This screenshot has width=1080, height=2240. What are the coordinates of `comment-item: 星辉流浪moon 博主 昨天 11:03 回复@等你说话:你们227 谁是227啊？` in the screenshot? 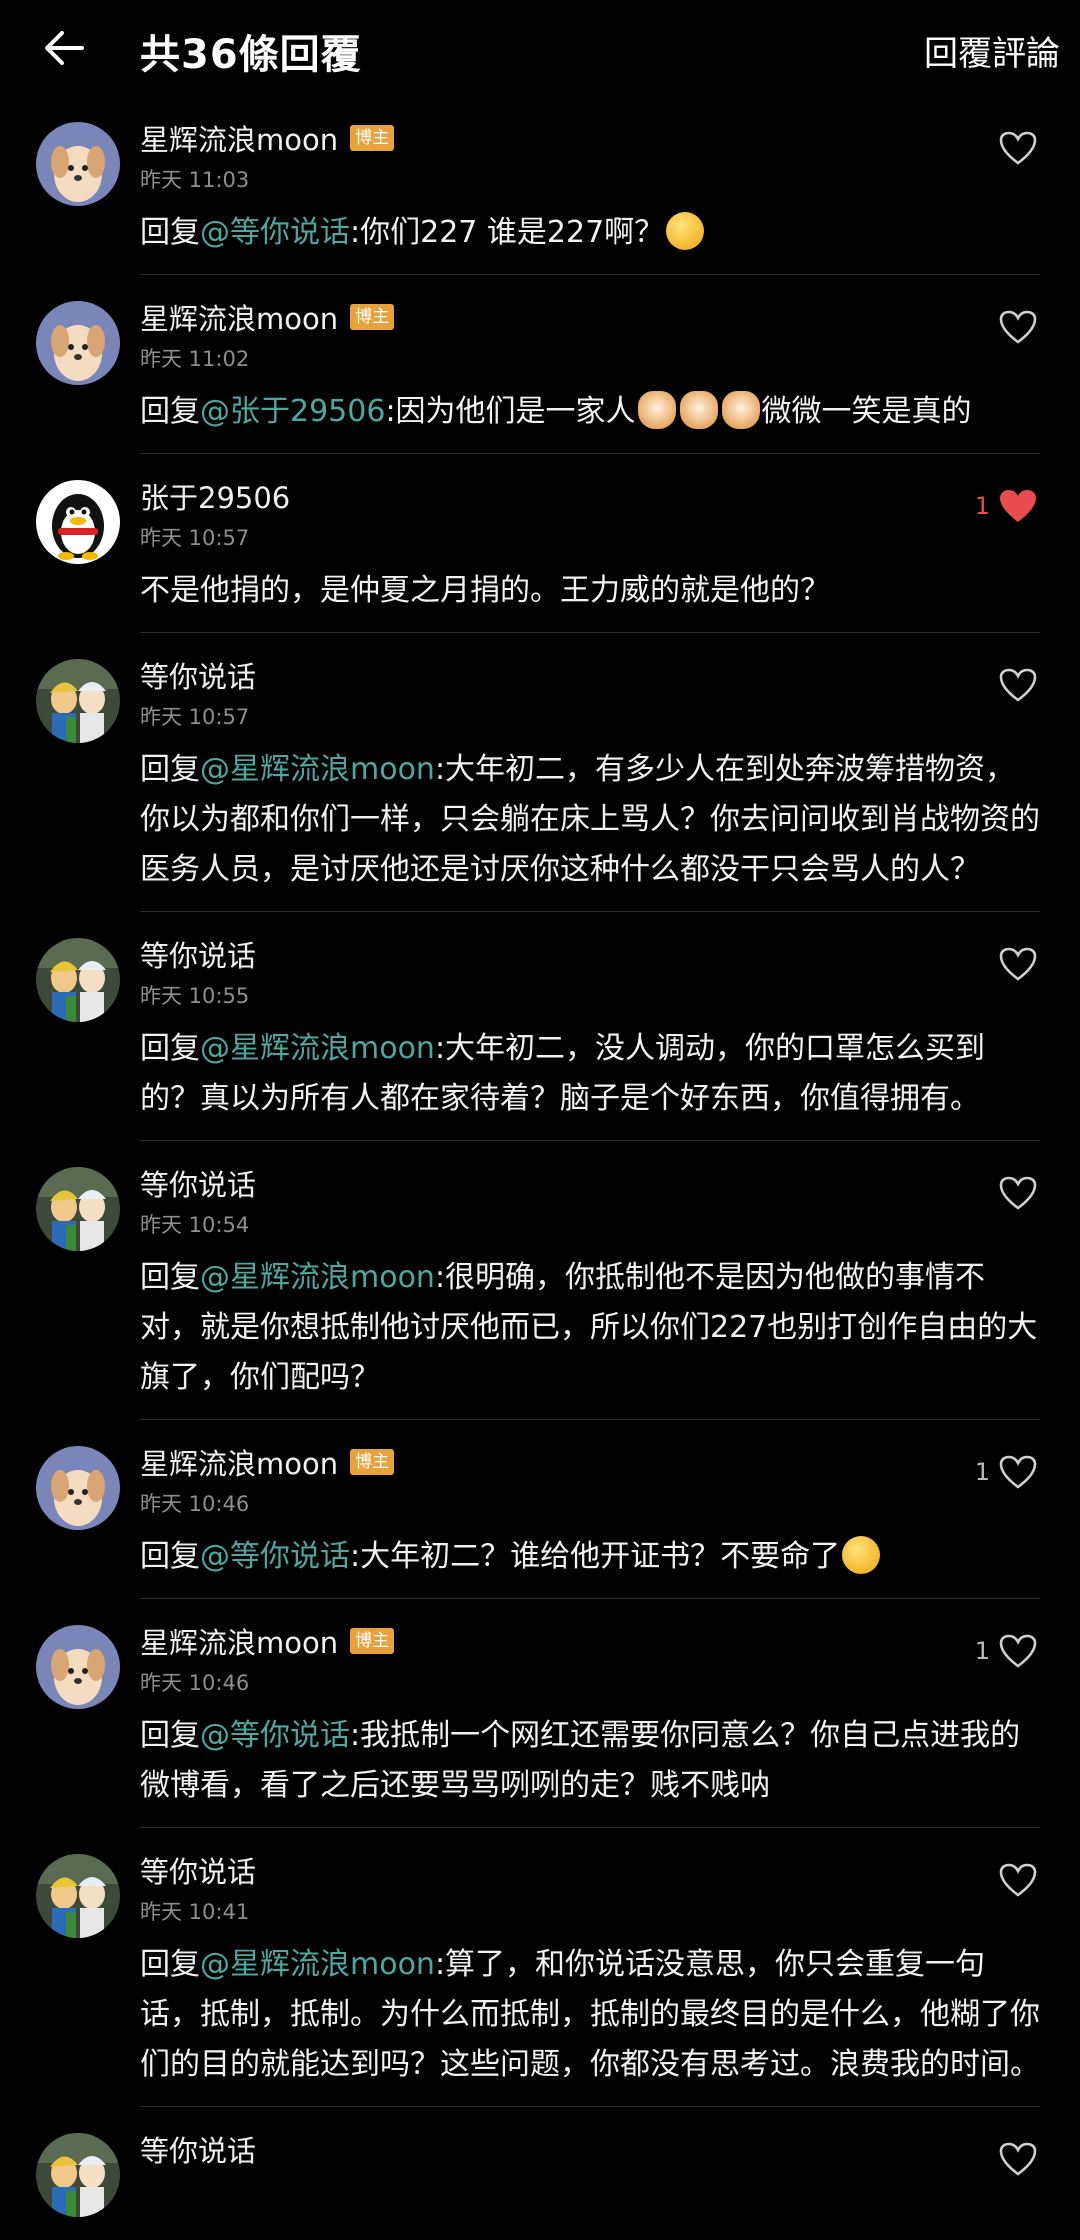 It's located at (540, 185).